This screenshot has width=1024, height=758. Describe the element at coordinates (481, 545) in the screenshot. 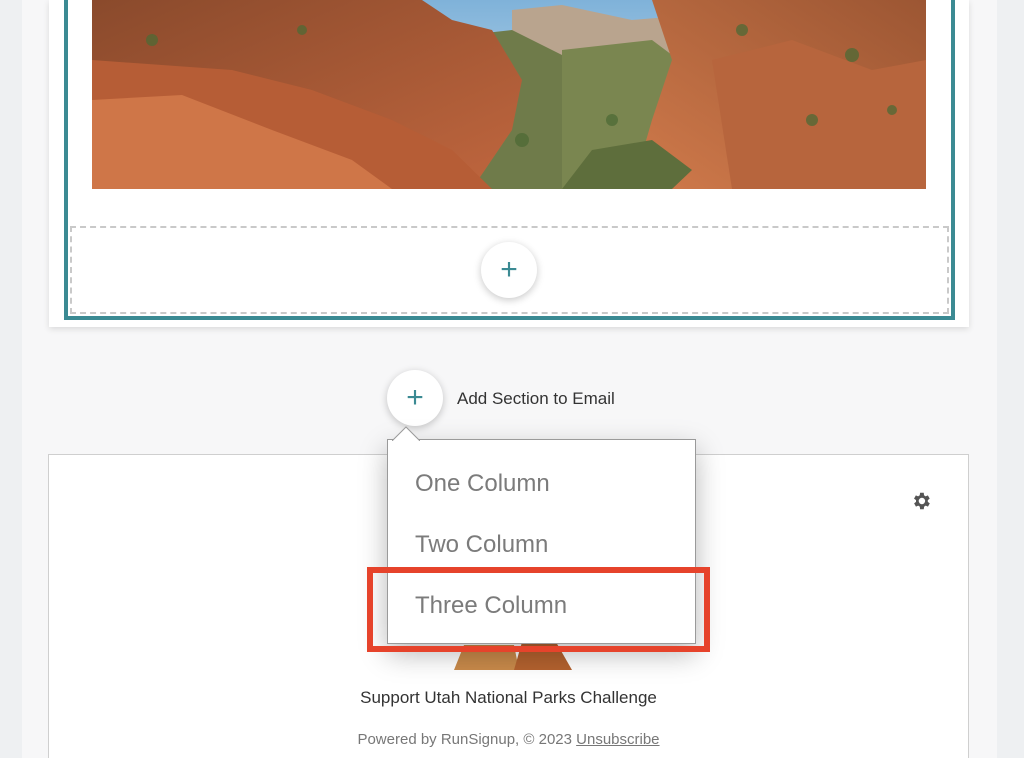

I see `menu-item-two-column: Two Column` at that location.